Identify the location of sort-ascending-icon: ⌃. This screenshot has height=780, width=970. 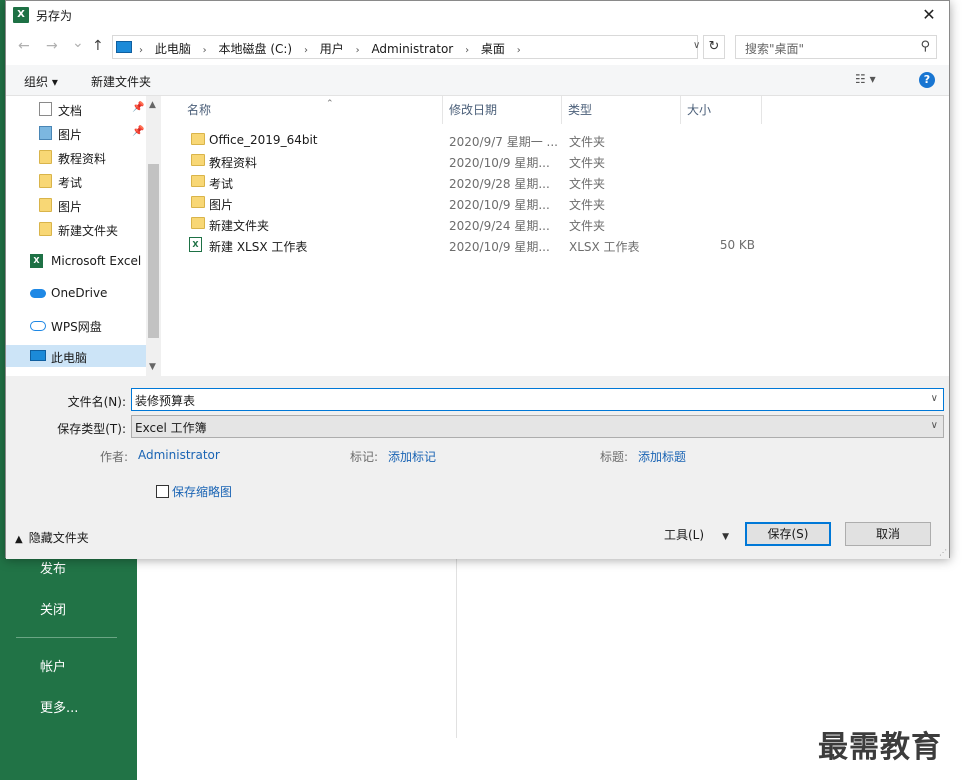
(330, 104).